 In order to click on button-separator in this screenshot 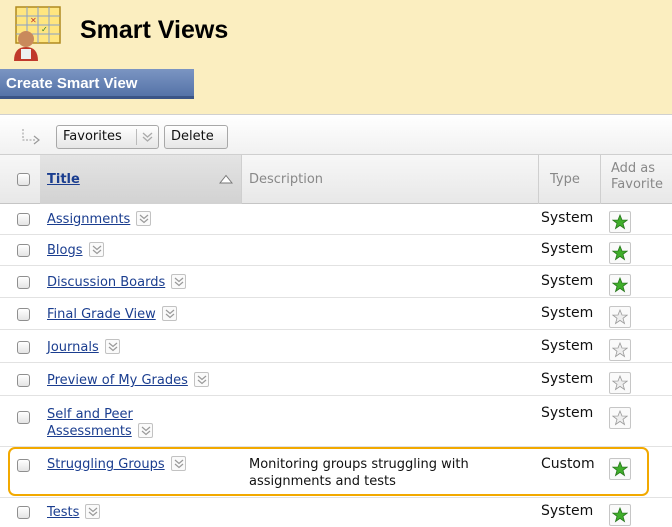, I will do `click(136, 137)`.